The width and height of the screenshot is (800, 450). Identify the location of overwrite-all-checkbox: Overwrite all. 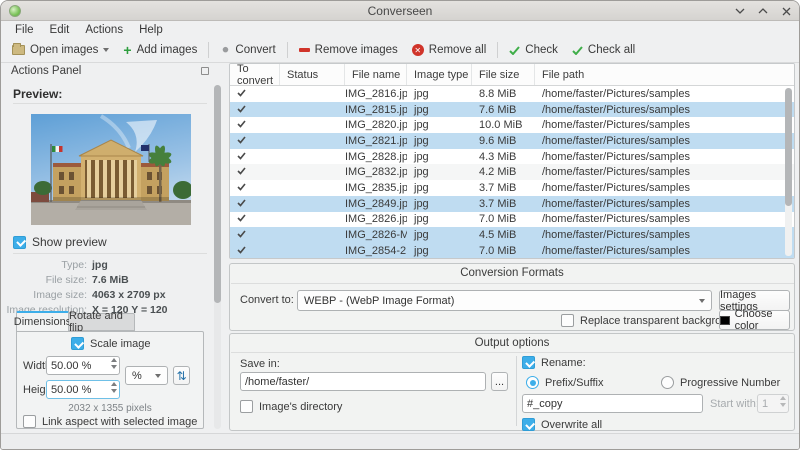
(562, 424).